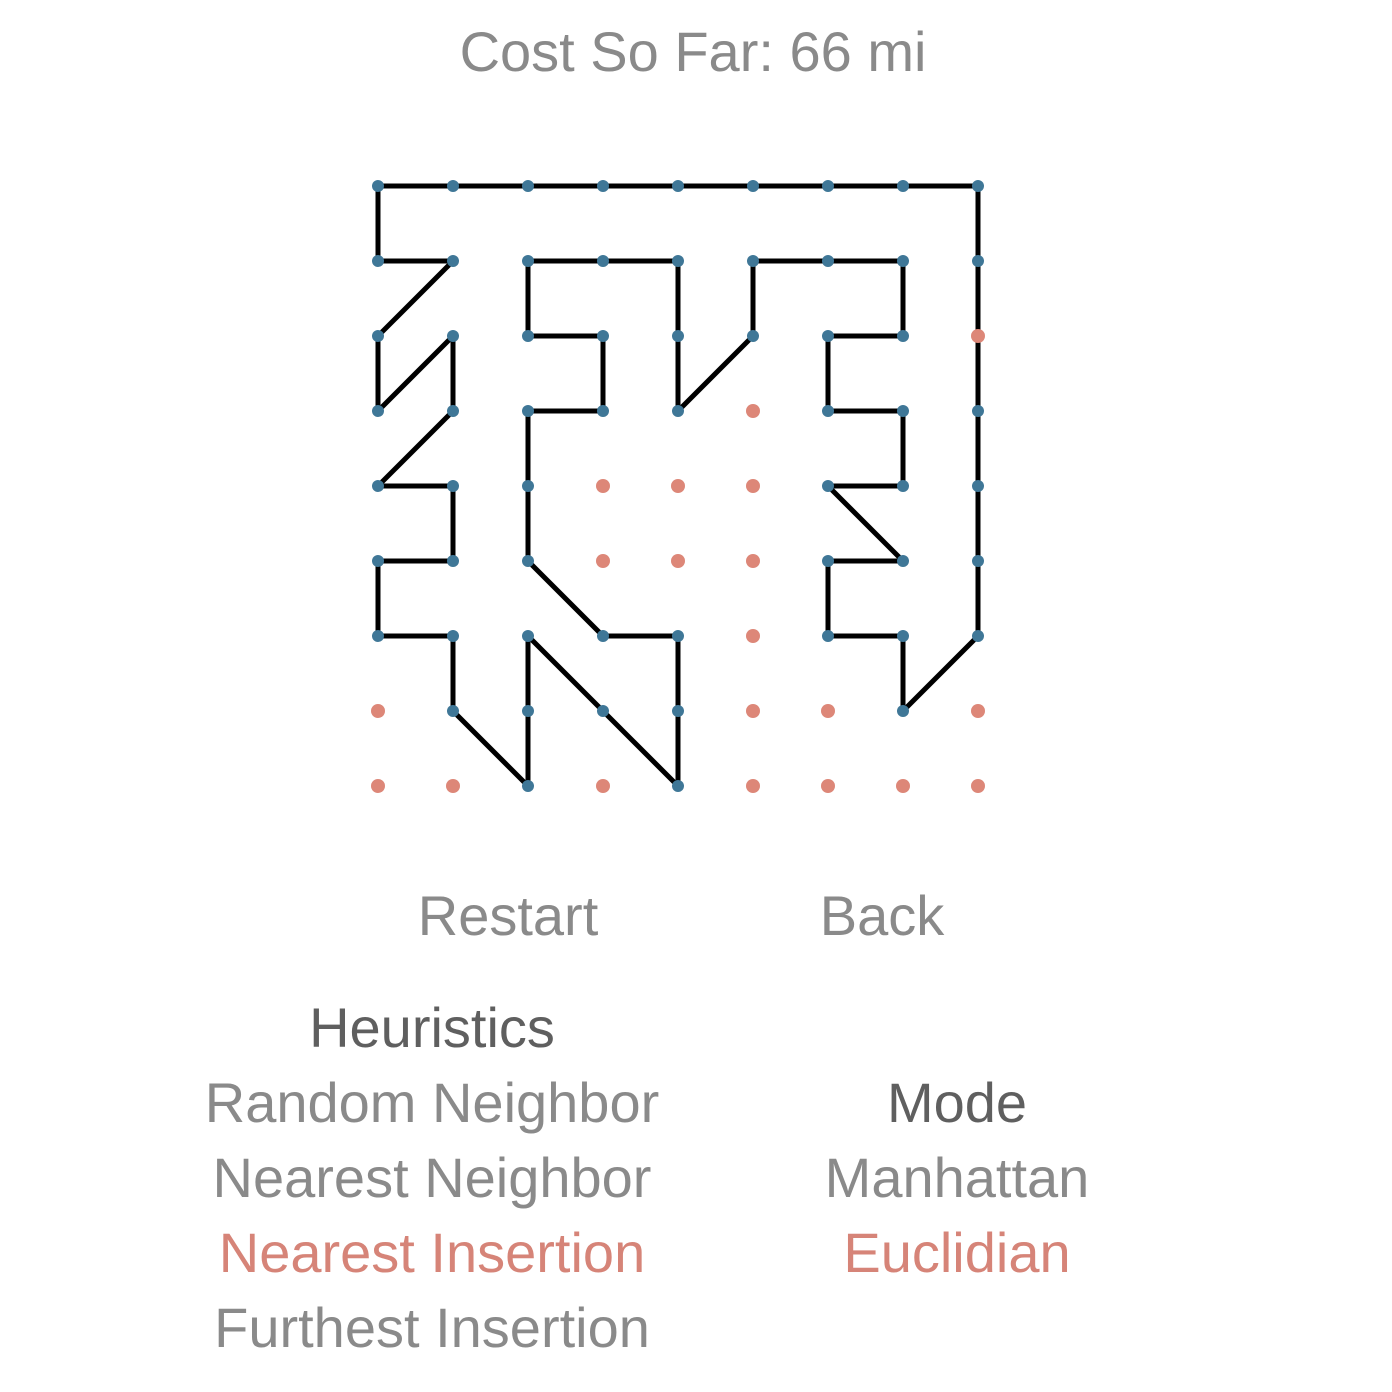 Image resolution: width=1392 pixels, height=1392 pixels. I want to click on heuristics-heading: Heuristics, so click(432, 1027).